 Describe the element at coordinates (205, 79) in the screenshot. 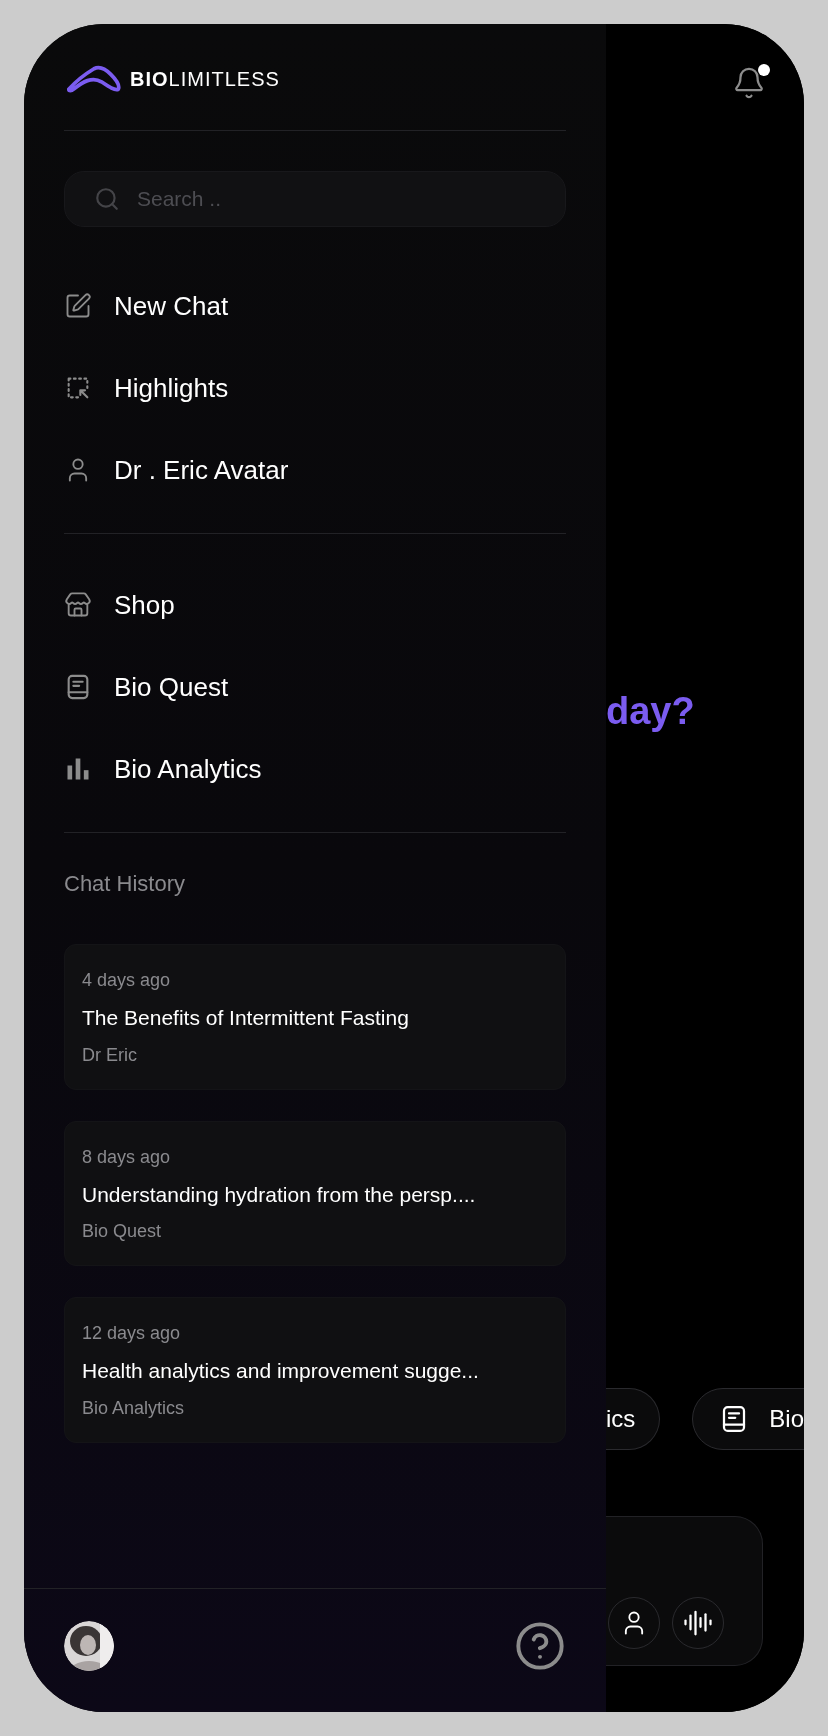

I see `logo-text: BIOLIMITLESS` at that location.